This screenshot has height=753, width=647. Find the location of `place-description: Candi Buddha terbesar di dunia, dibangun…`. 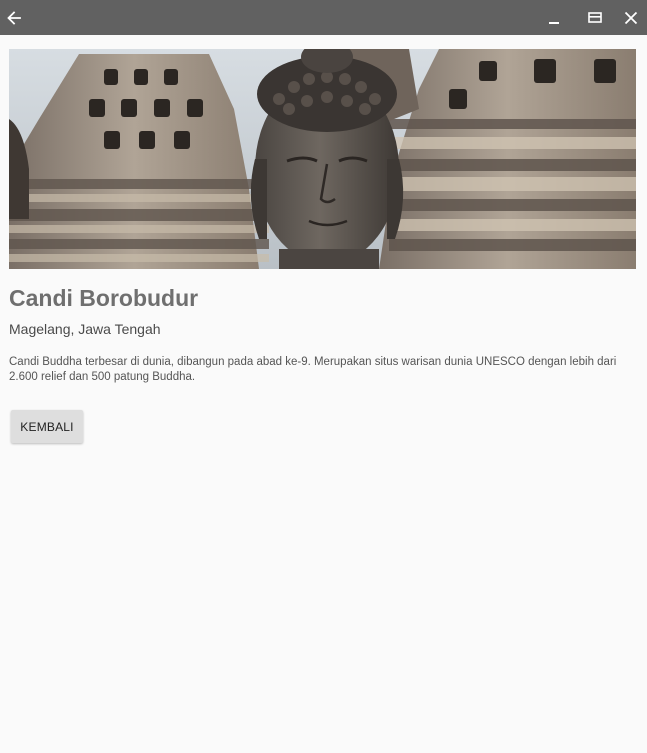

place-description: Candi Buddha terbesar di dunia, dibangun… is located at coordinates (313, 369).